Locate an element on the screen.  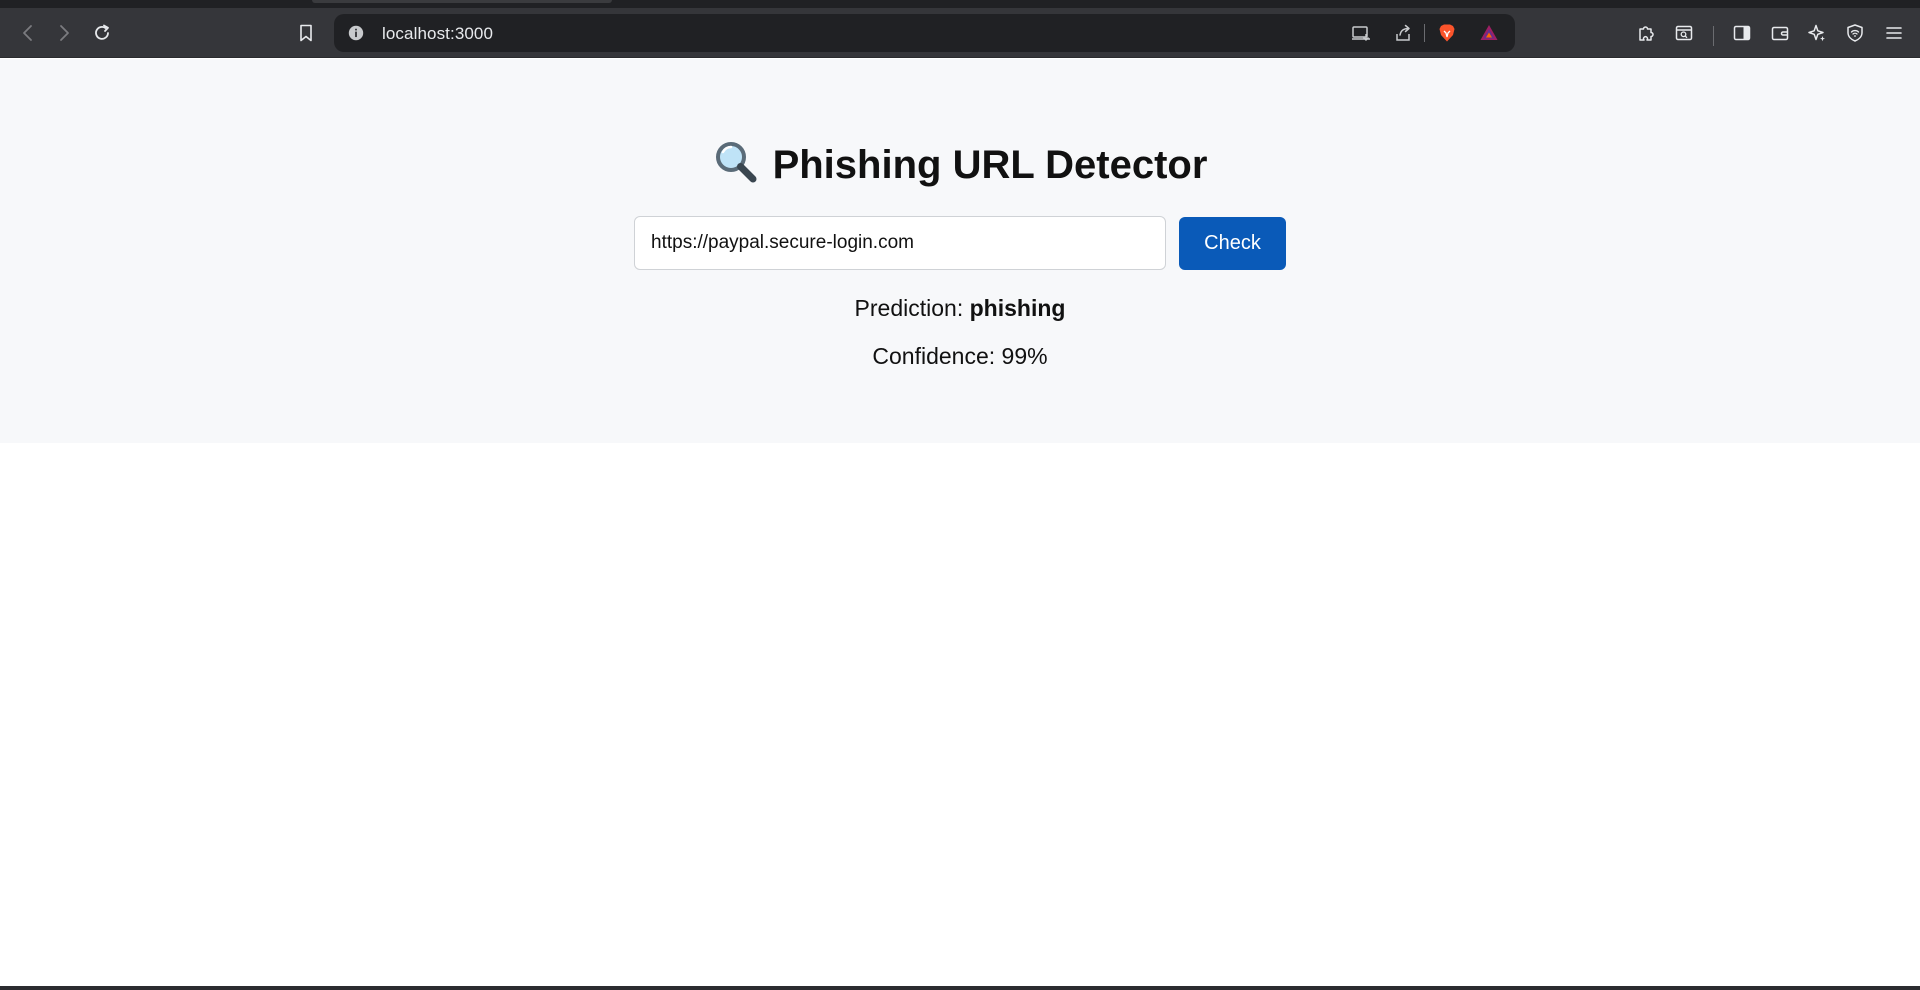
page-title: Phishing URL Detector is located at coordinates (960, 163).